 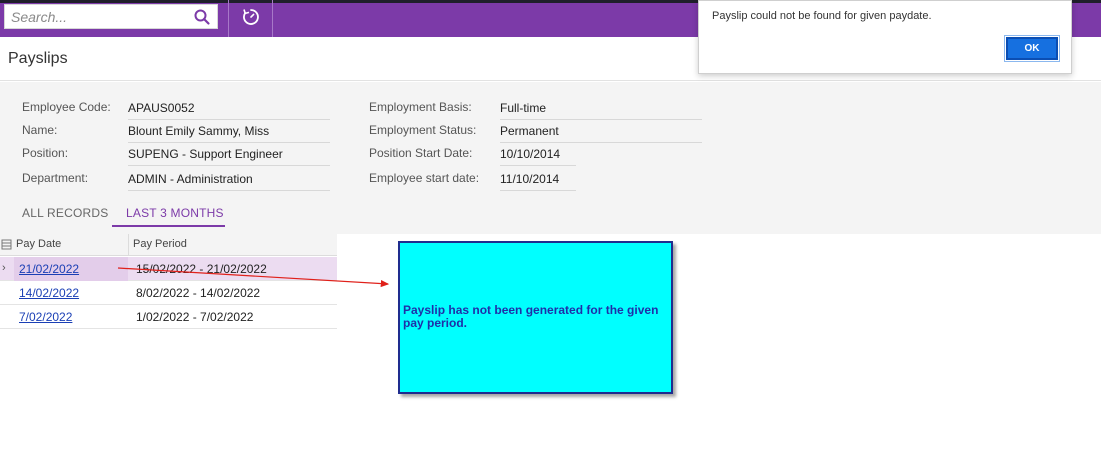 I want to click on employee-code-label: Employee Code:, so click(x=66, y=107).